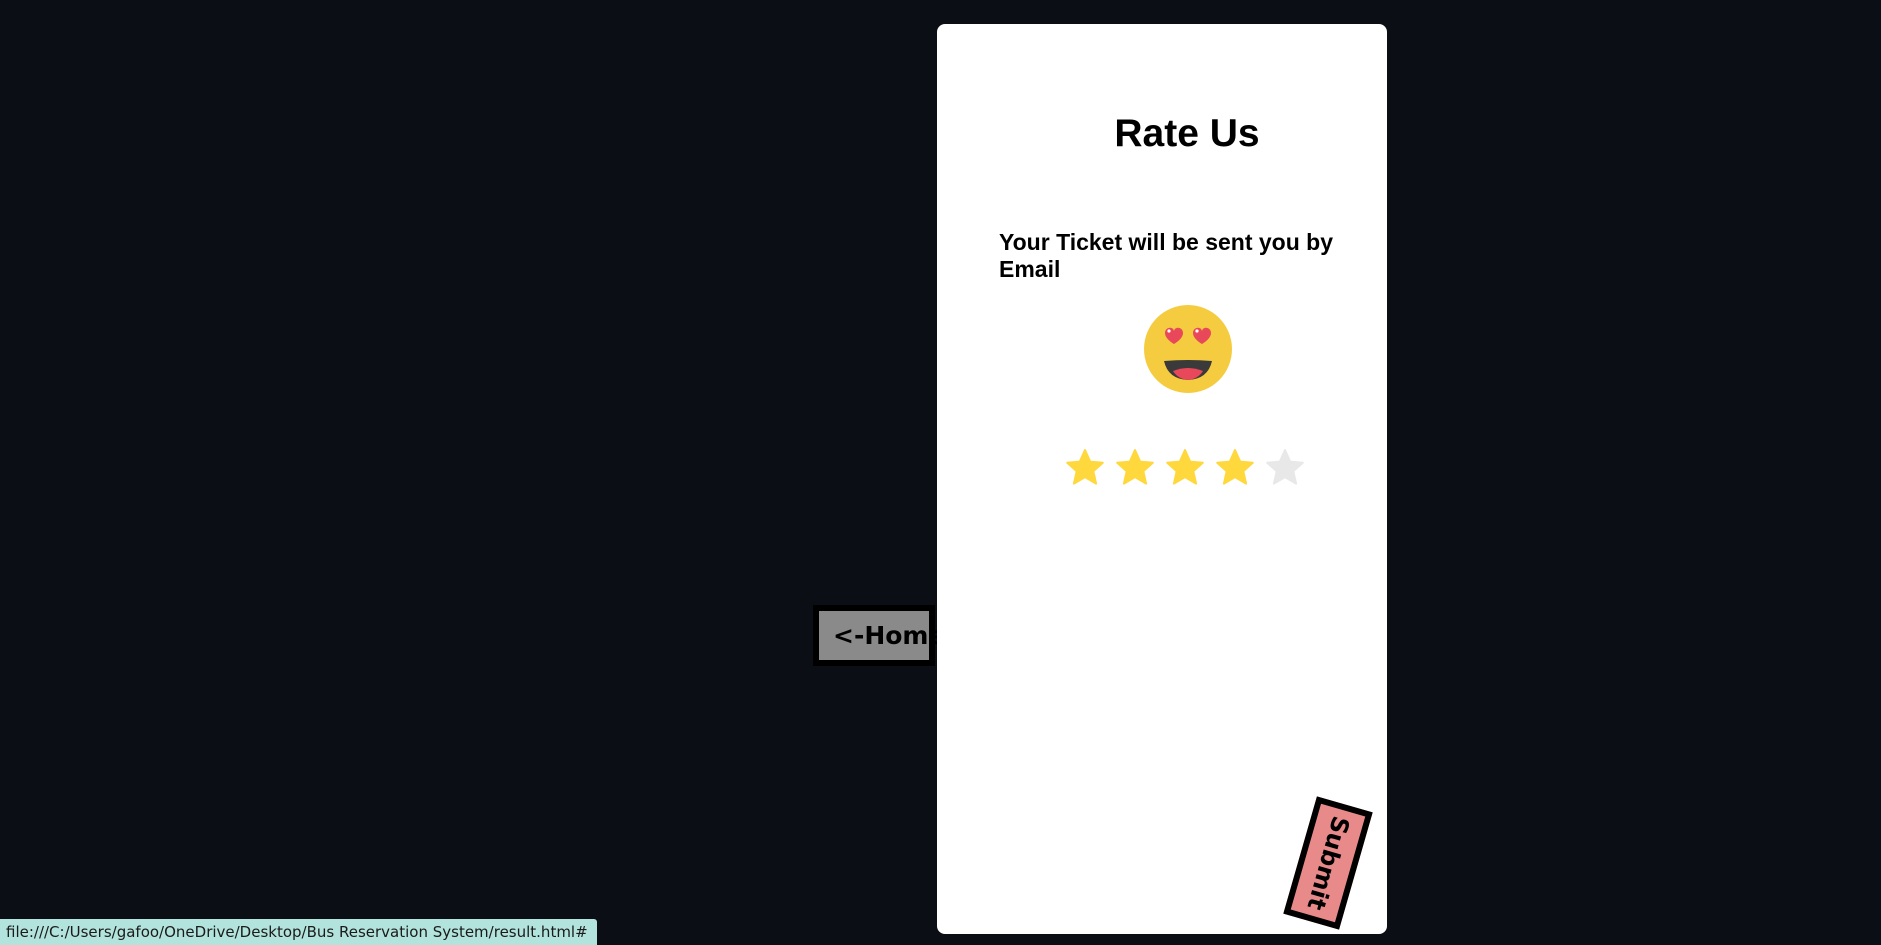 The width and height of the screenshot is (1881, 945). Describe the element at coordinates (1085, 468) in the screenshot. I see `star-1-icon` at that location.